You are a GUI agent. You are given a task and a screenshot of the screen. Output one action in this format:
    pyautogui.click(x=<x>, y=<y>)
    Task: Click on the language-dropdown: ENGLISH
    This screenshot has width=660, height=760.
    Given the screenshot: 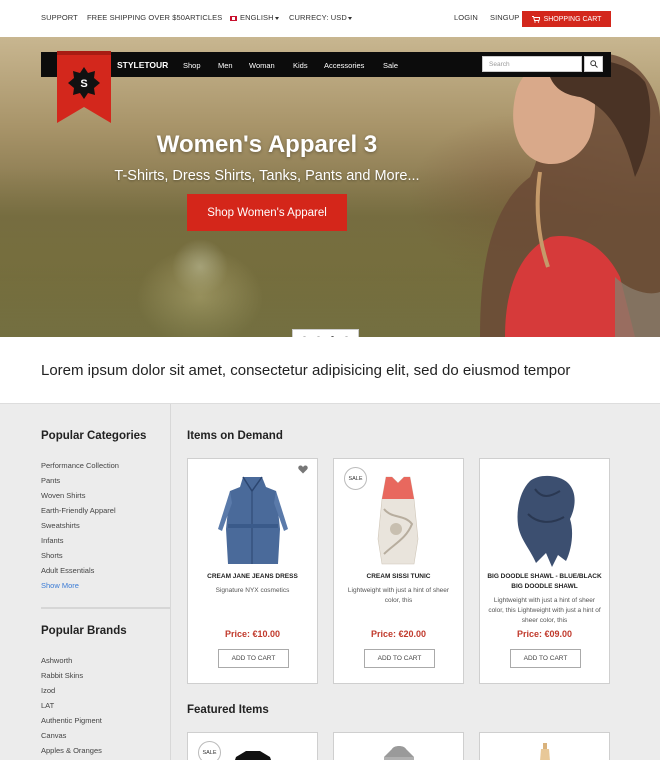 What is the action you would take?
    pyautogui.click(x=254, y=17)
    